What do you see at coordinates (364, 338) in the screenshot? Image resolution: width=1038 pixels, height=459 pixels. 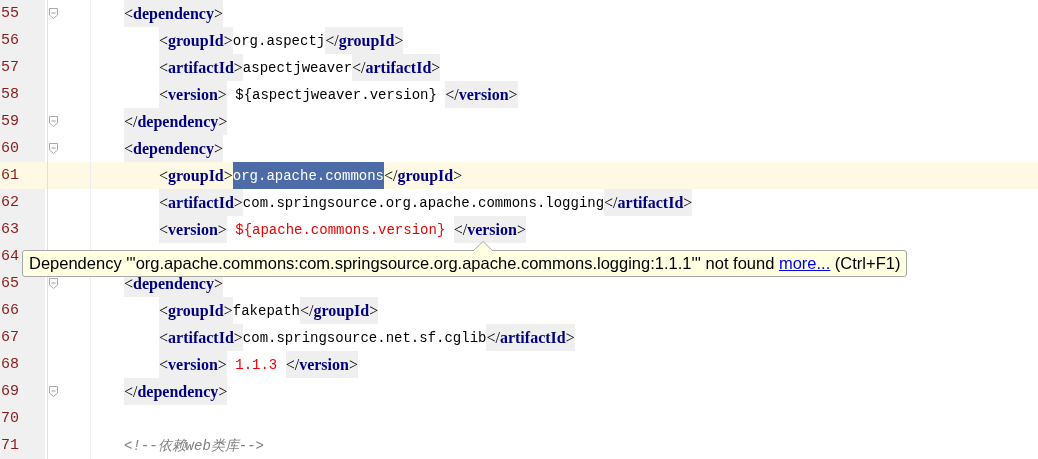 I see `tag-value: com.springsource.net.sf.cglib` at bounding box center [364, 338].